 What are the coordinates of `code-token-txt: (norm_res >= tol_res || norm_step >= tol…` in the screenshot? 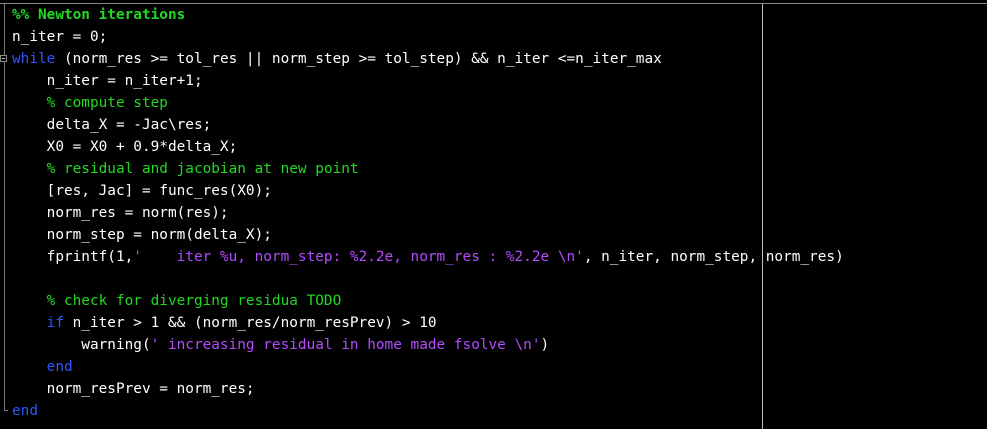 It's located at (358, 59).